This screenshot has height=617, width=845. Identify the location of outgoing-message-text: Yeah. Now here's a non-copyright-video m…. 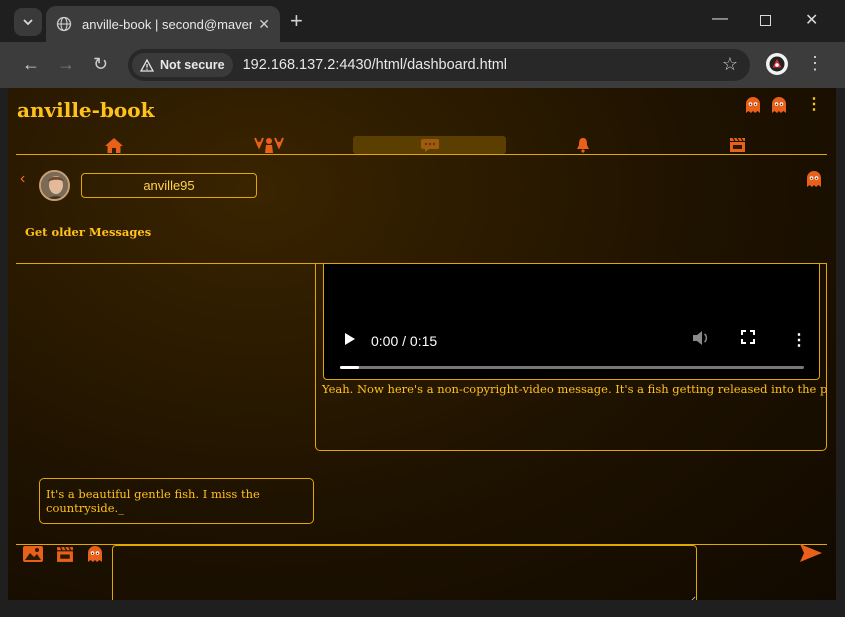
(574, 389).